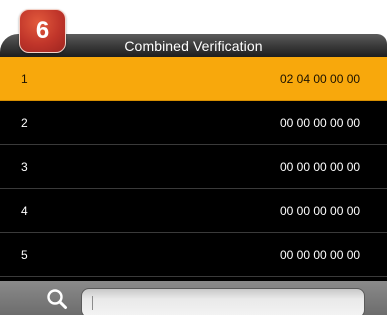  I want to click on list-item-3: 3 00 00 00 00 00, so click(193, 167).